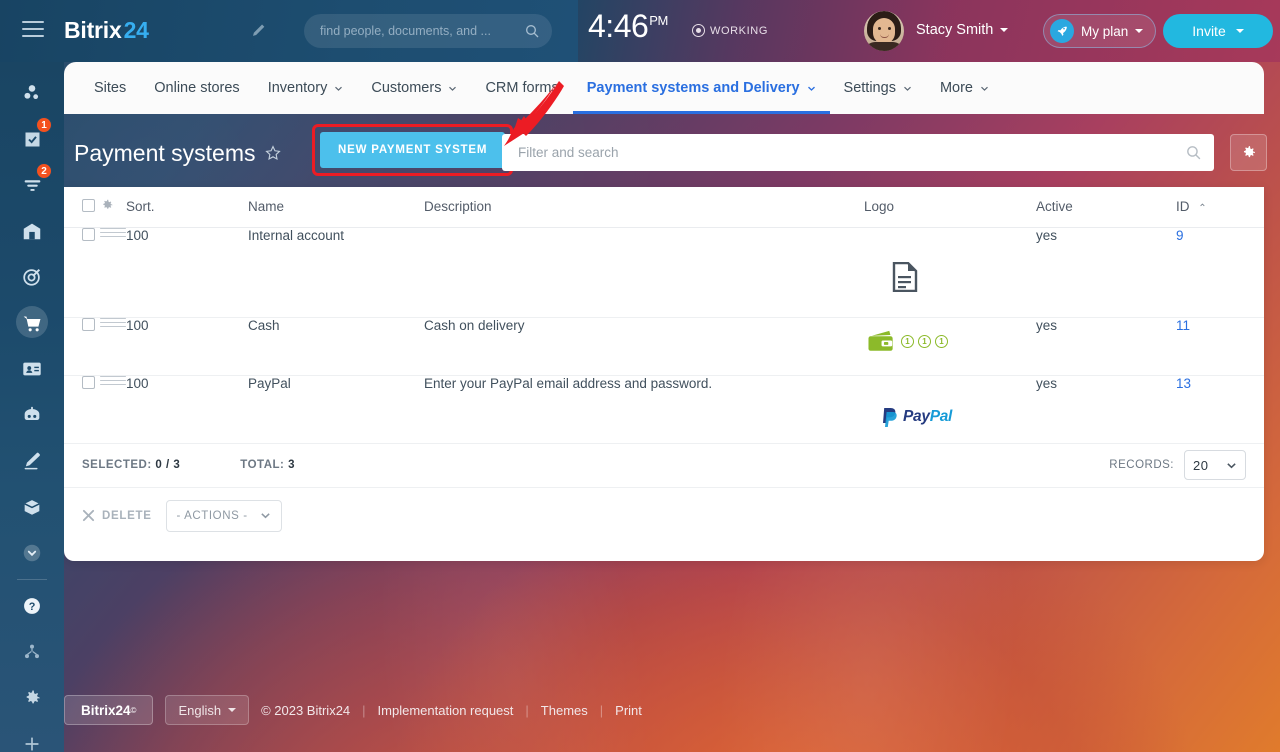 This screenshot has width=1280, height=752. I want to click on sidebar-item-add, so click(32, 739).